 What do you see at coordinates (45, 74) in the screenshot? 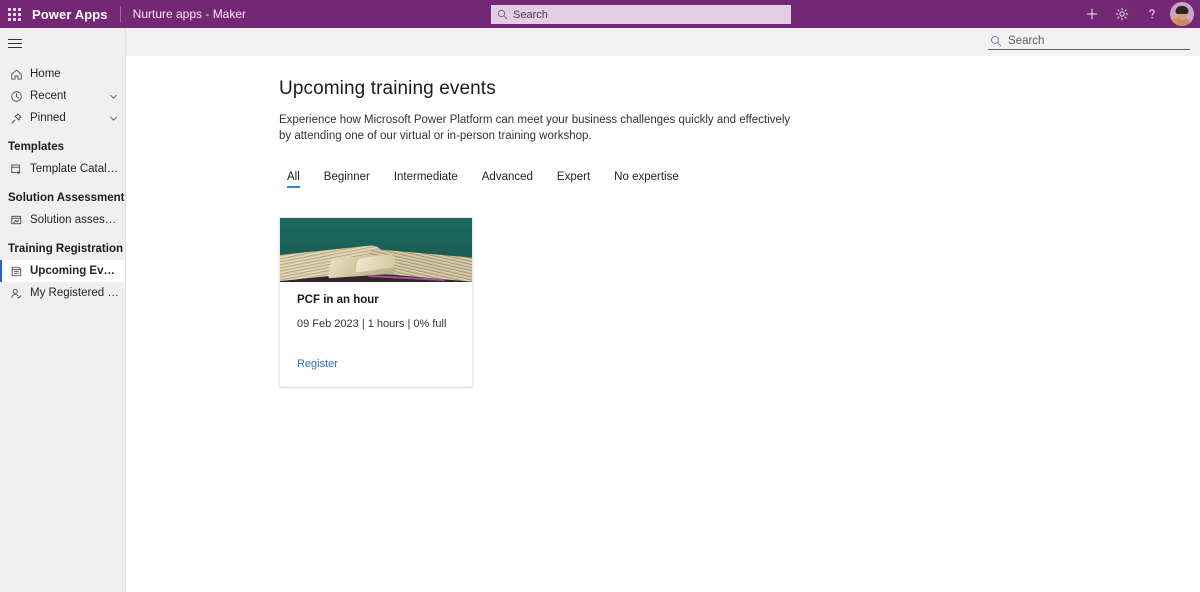
I see `sidebar-item-label: Home` at bounding box center [45, 74].